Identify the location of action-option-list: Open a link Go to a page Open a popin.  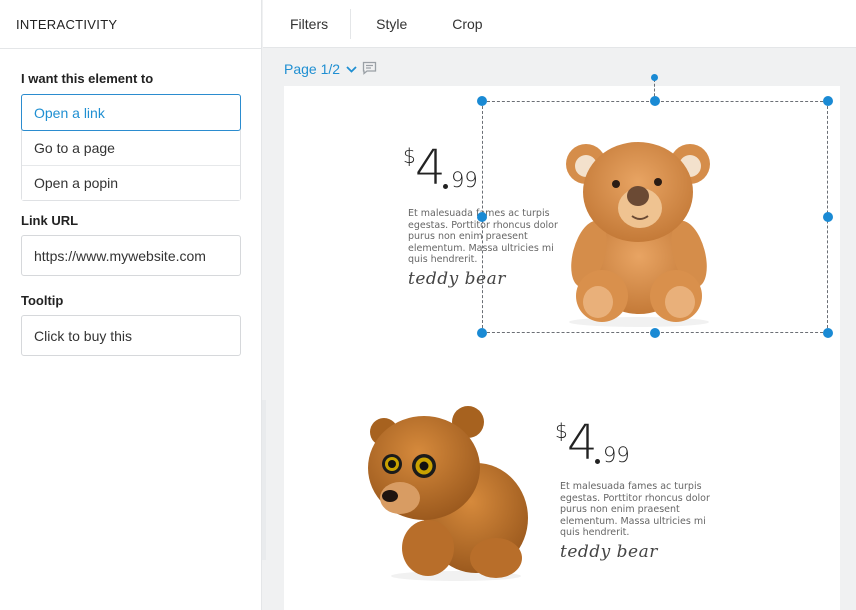
(131, 147).